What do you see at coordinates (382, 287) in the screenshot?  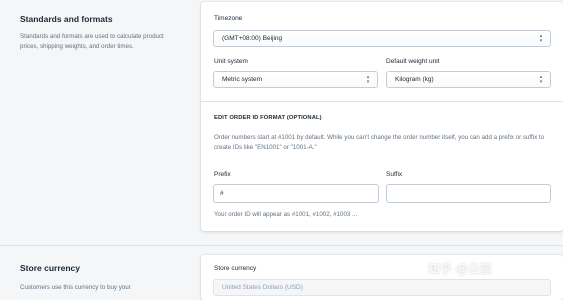 I see `currency-select: United States Dollars (USD)` at bounding box center [382, 287].